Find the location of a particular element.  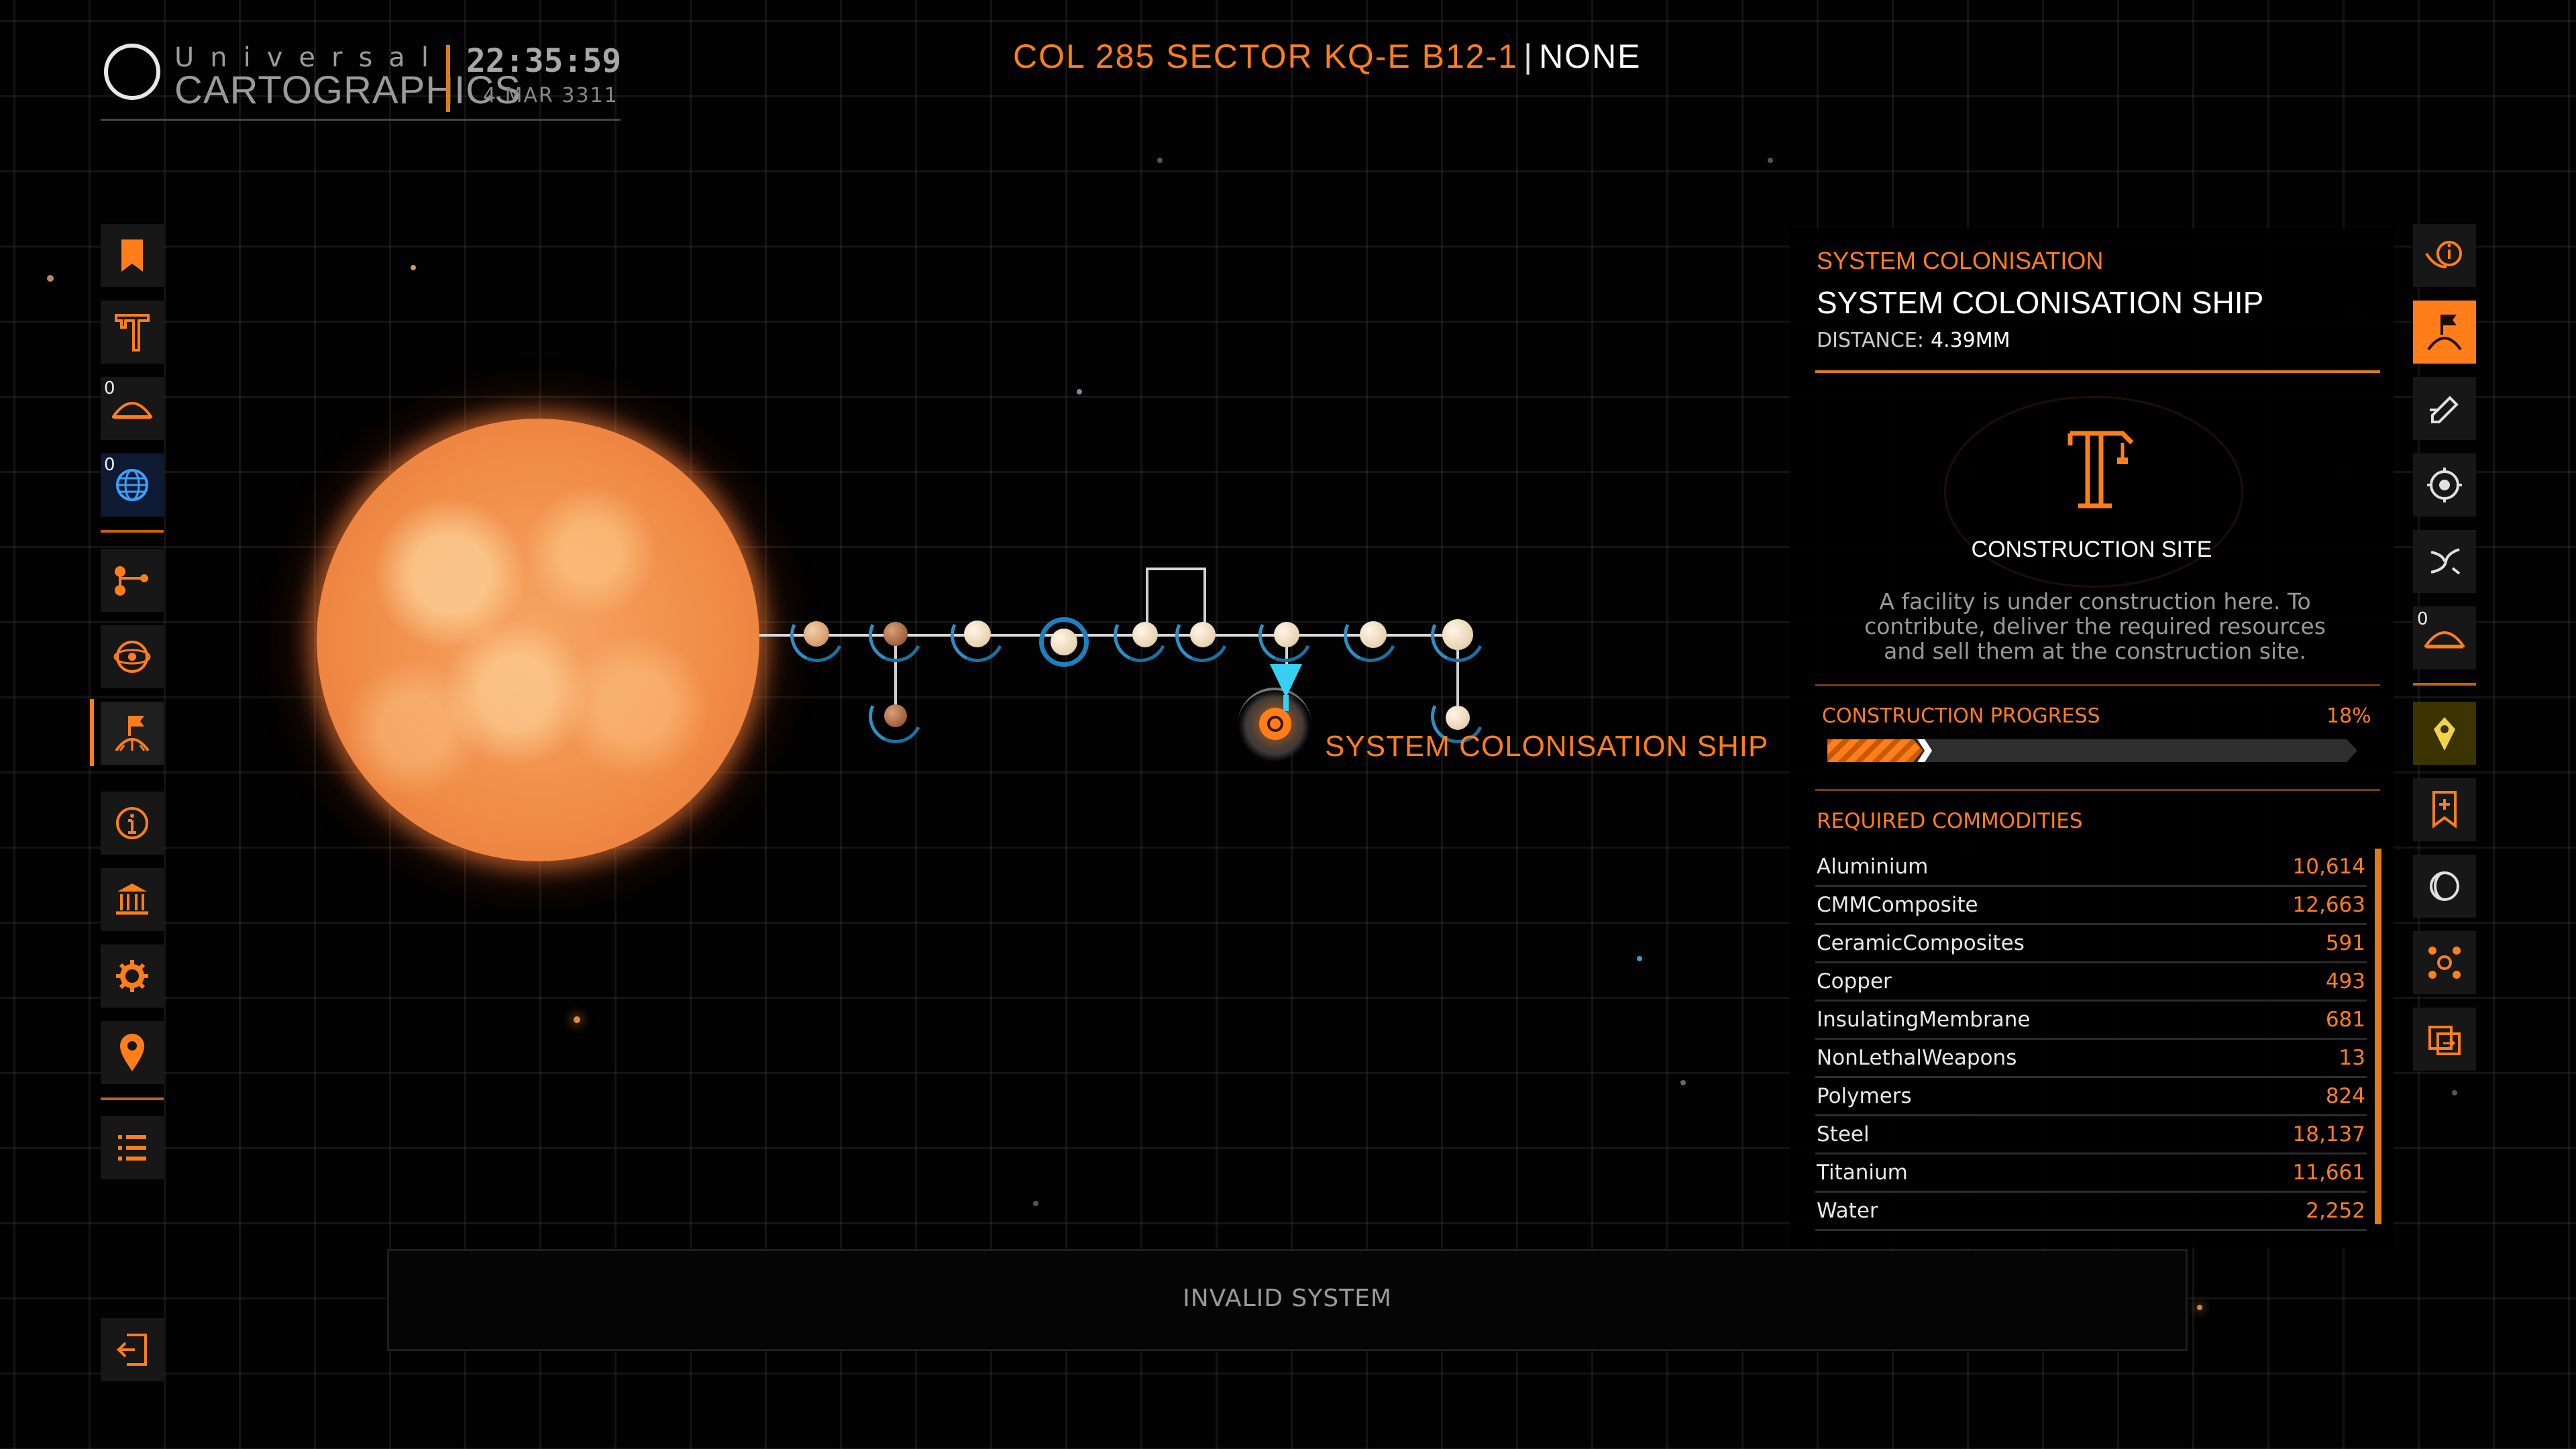

status-text: INVALID SYSTEM is located at coordinates (1287, 1298).